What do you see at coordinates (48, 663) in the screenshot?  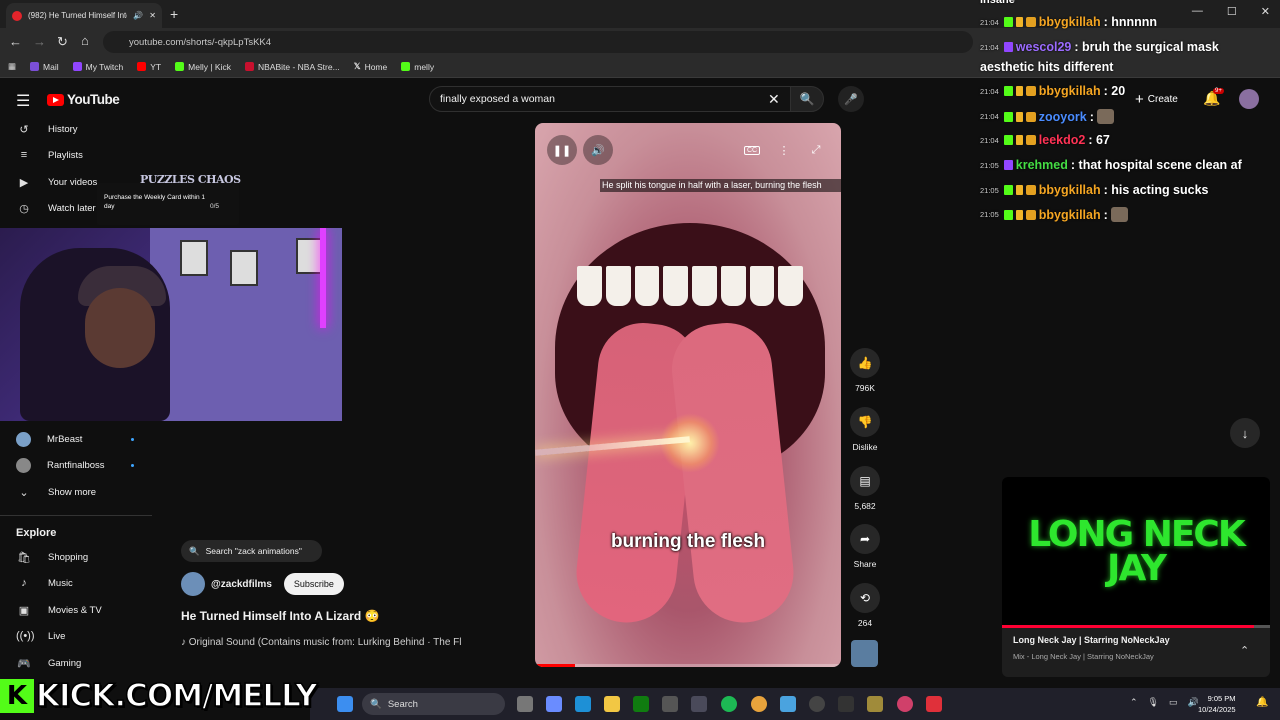 I see `sidebar-item-gaming: 🎮 Gaming` at bounding box center [48, 663].